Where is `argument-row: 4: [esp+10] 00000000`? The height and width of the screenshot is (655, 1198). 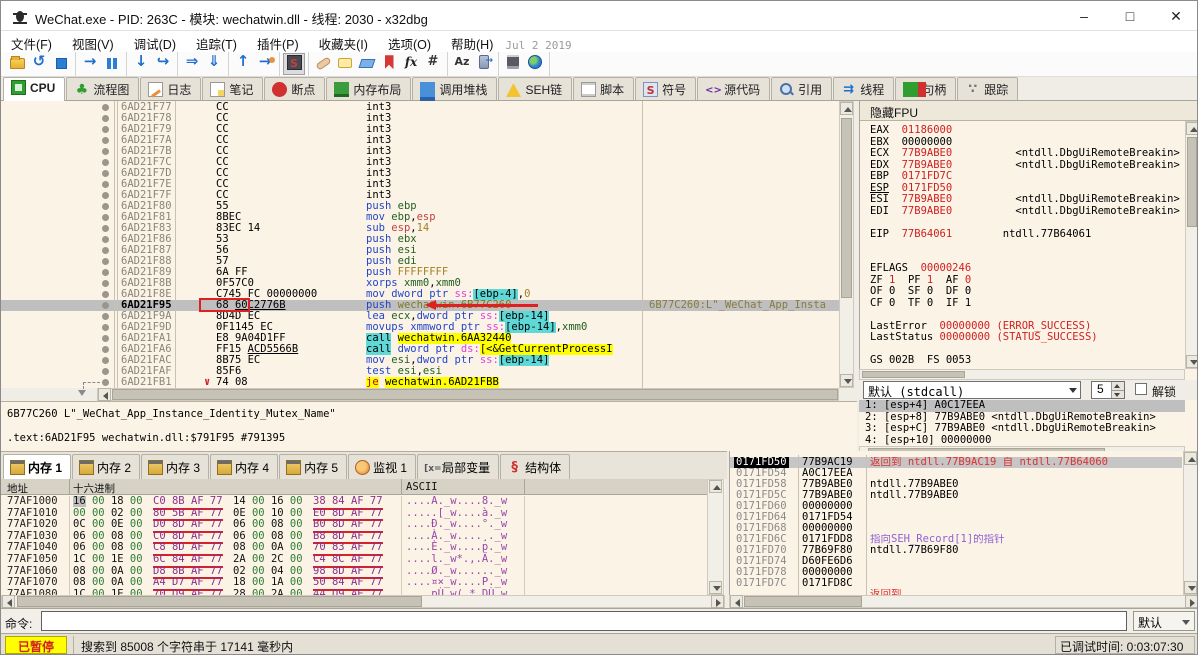
argument-row: 4: [esp+10] 00000000 is located at coordinates (1022, 440).